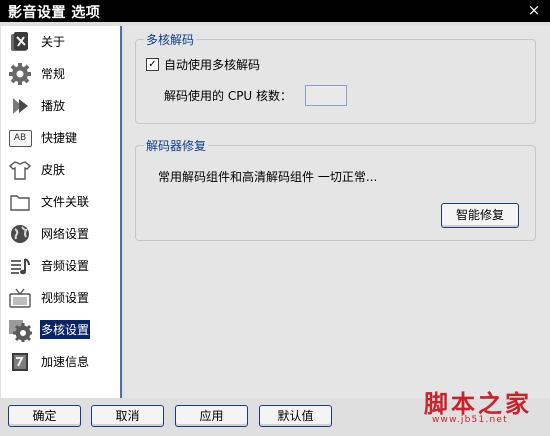  What do you see at coordinates (53, 74) in the screenshot?
I see `sidebar-item-label: 常规` at bounding box center [53, 74].